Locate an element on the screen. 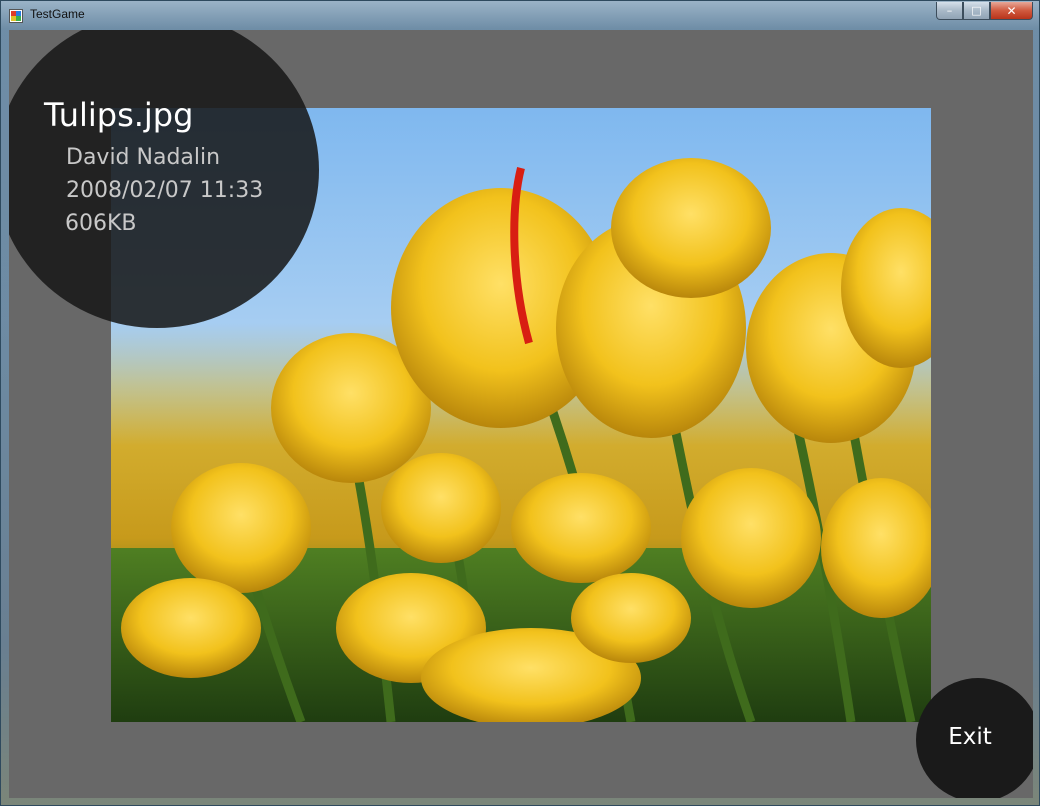 The image size is (1040, 806). app-icon is located at coordinates (16, 15).